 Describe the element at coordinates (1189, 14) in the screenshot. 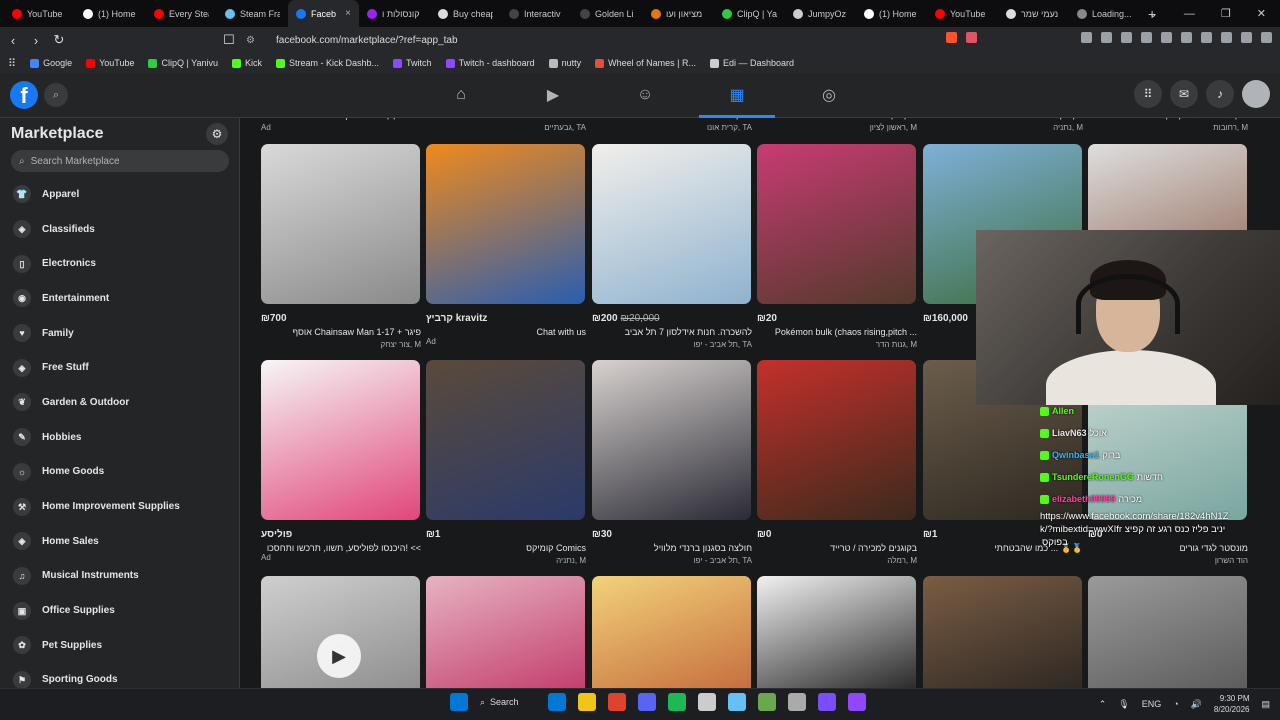

I see `minimize-button: —` at that location.